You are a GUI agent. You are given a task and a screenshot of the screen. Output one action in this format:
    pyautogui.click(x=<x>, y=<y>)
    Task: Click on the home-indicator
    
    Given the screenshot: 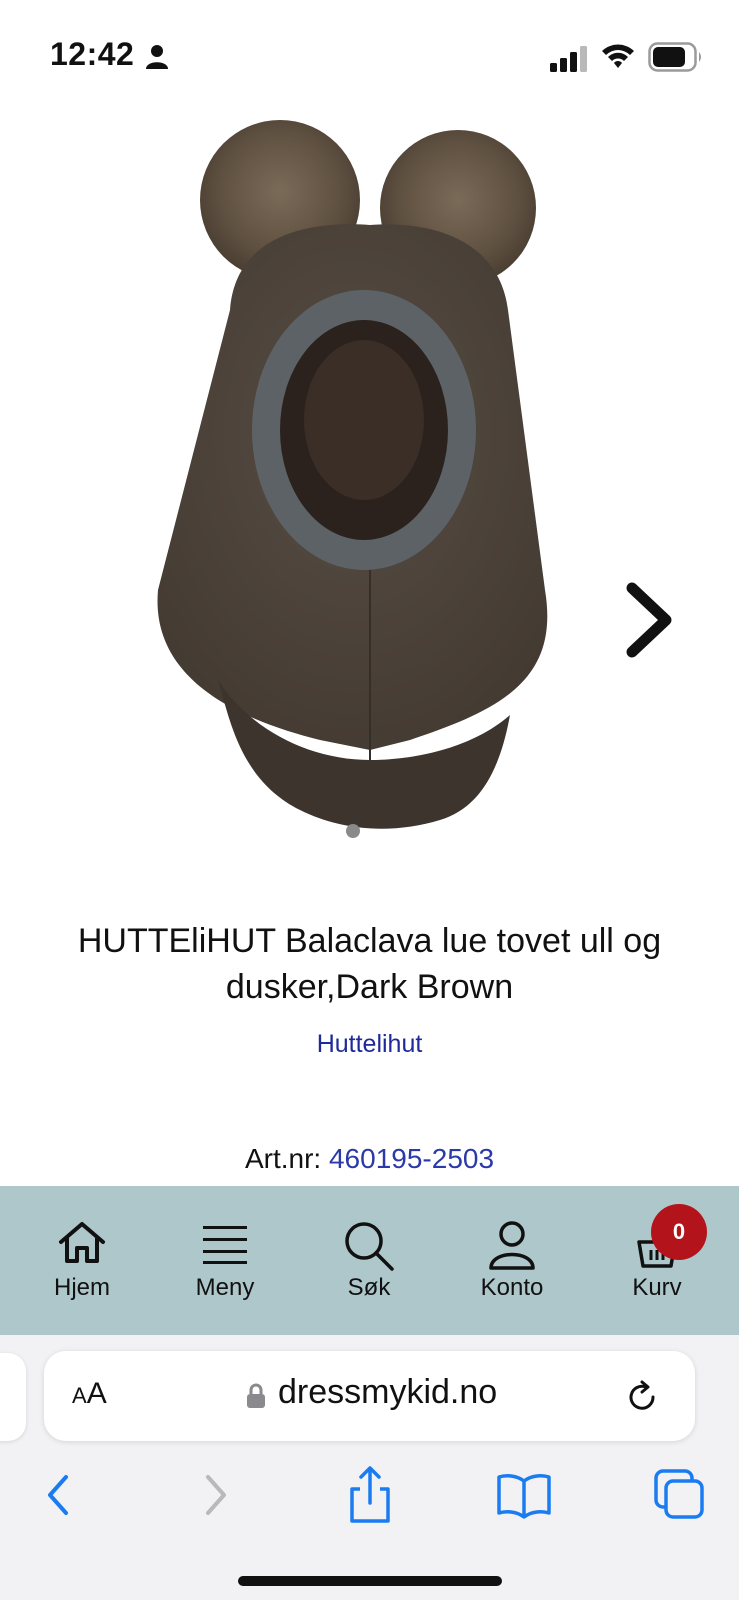 What is the action you would take?
    pyautogui.click(x=370, y=1581)
    